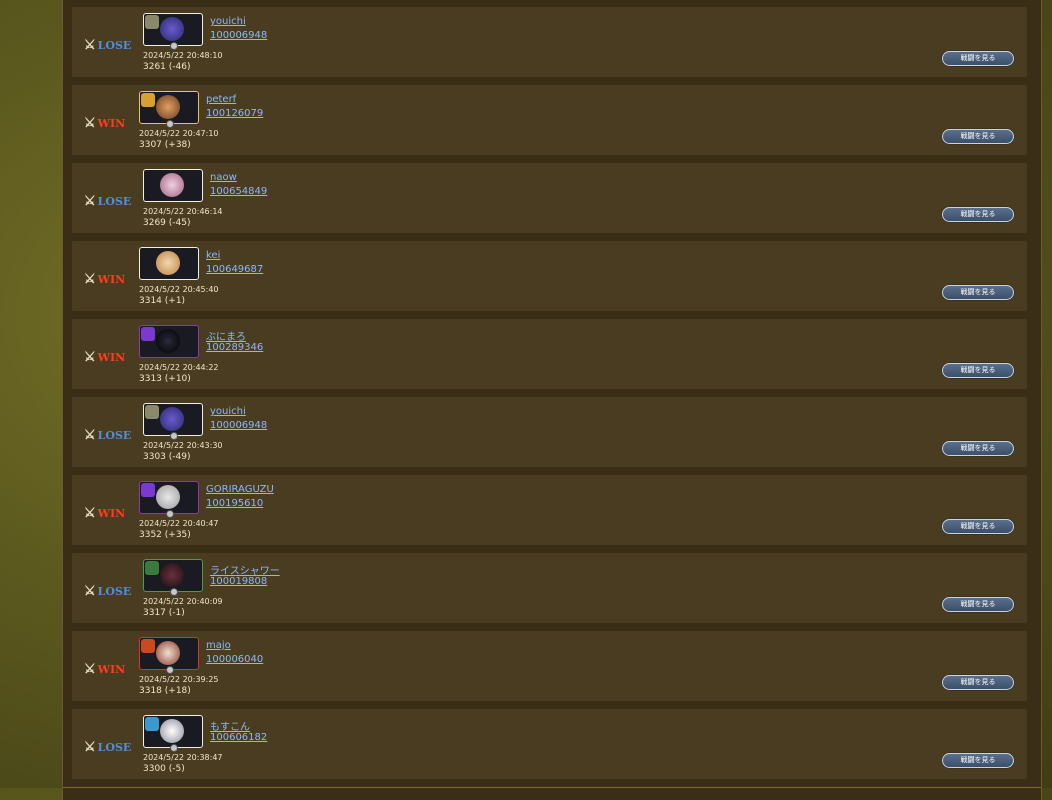 The width and height of the screenshot is (1052, 800). What do you see at coordinates (162, 301) in the screenshot?
I see `rating-change: 3314 (+1)` at bounding box center [162, 301].